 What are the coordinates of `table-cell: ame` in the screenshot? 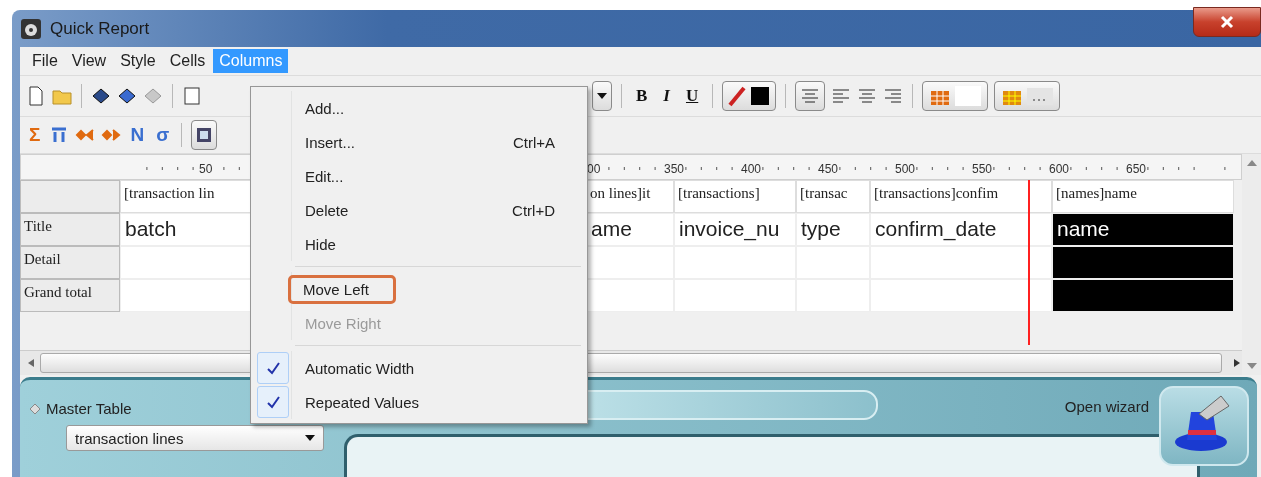 It's located at (630, 229).